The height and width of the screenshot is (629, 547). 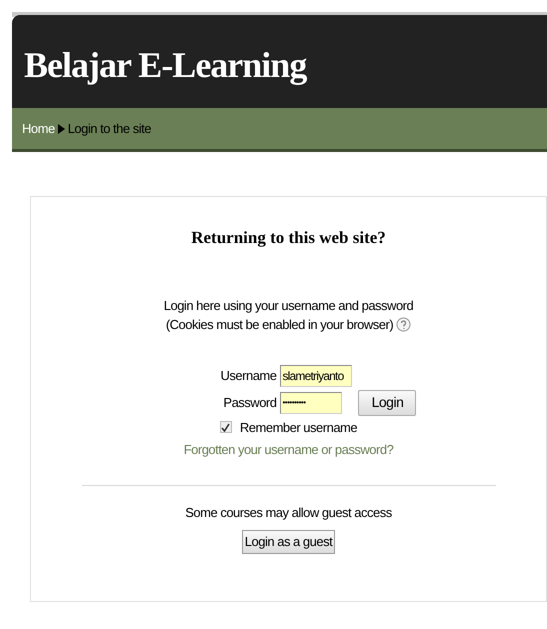 I want to click on guest-note: Some courses may allow guest access, so click(x=288, y=513).